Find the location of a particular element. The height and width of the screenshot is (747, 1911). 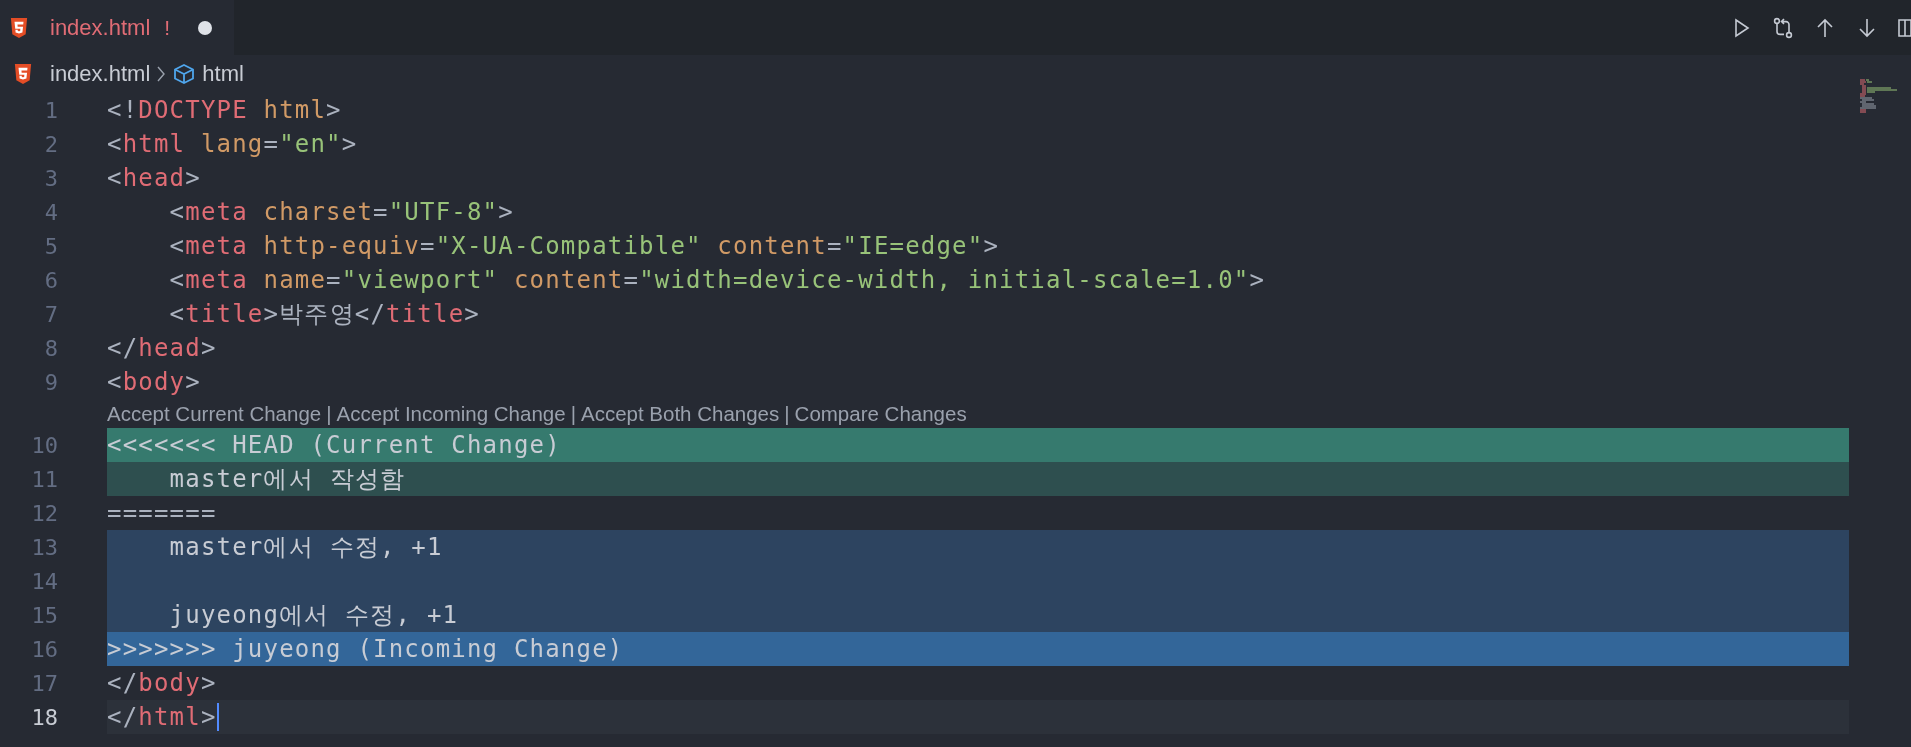

code-line: <meta charset="UTF-8"> is located at coordinates (341, 212).